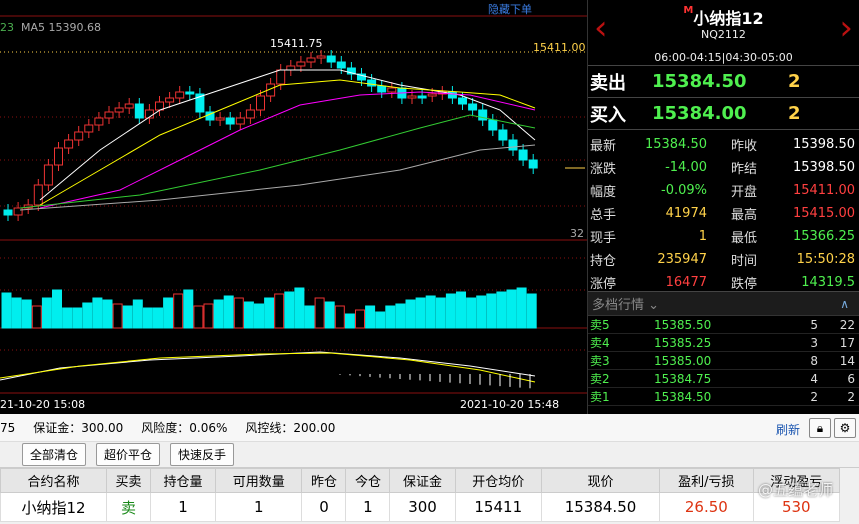  Describe the element at coordinates (259, 480) in the screenshot. I see `column-header: 可用数量` at that location.